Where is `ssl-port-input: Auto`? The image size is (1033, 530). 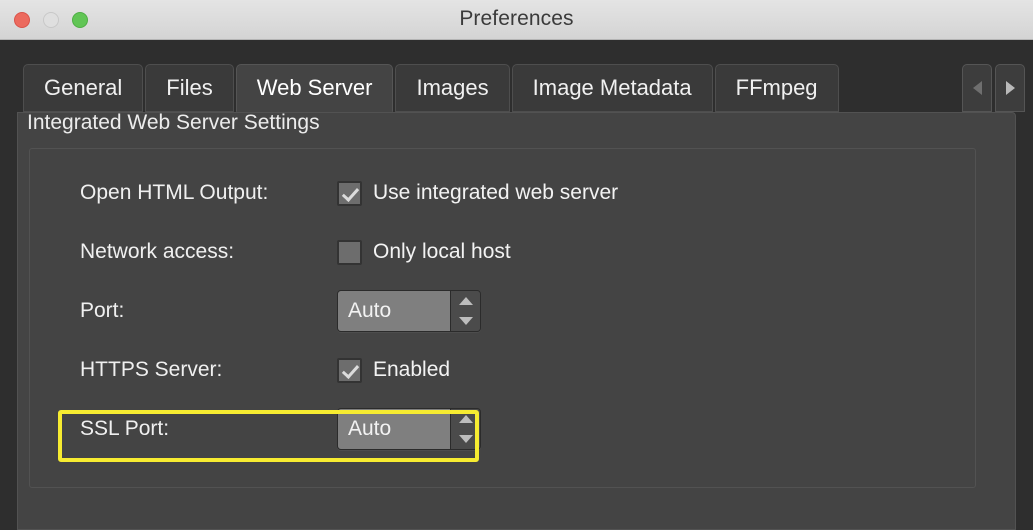 ssl-port-input: Auto is located at coordinates (394, 429).